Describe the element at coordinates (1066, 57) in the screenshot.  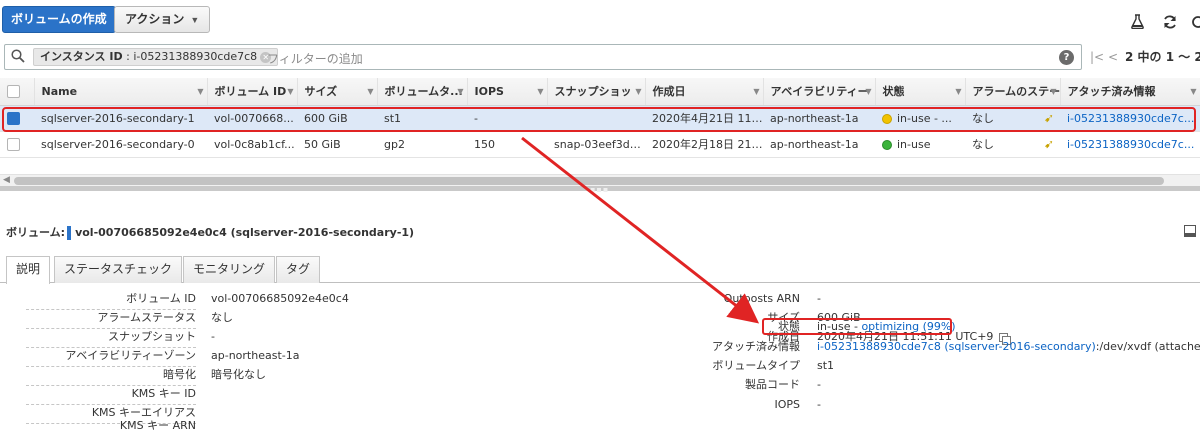
I see `help-icon: ?` at that location.